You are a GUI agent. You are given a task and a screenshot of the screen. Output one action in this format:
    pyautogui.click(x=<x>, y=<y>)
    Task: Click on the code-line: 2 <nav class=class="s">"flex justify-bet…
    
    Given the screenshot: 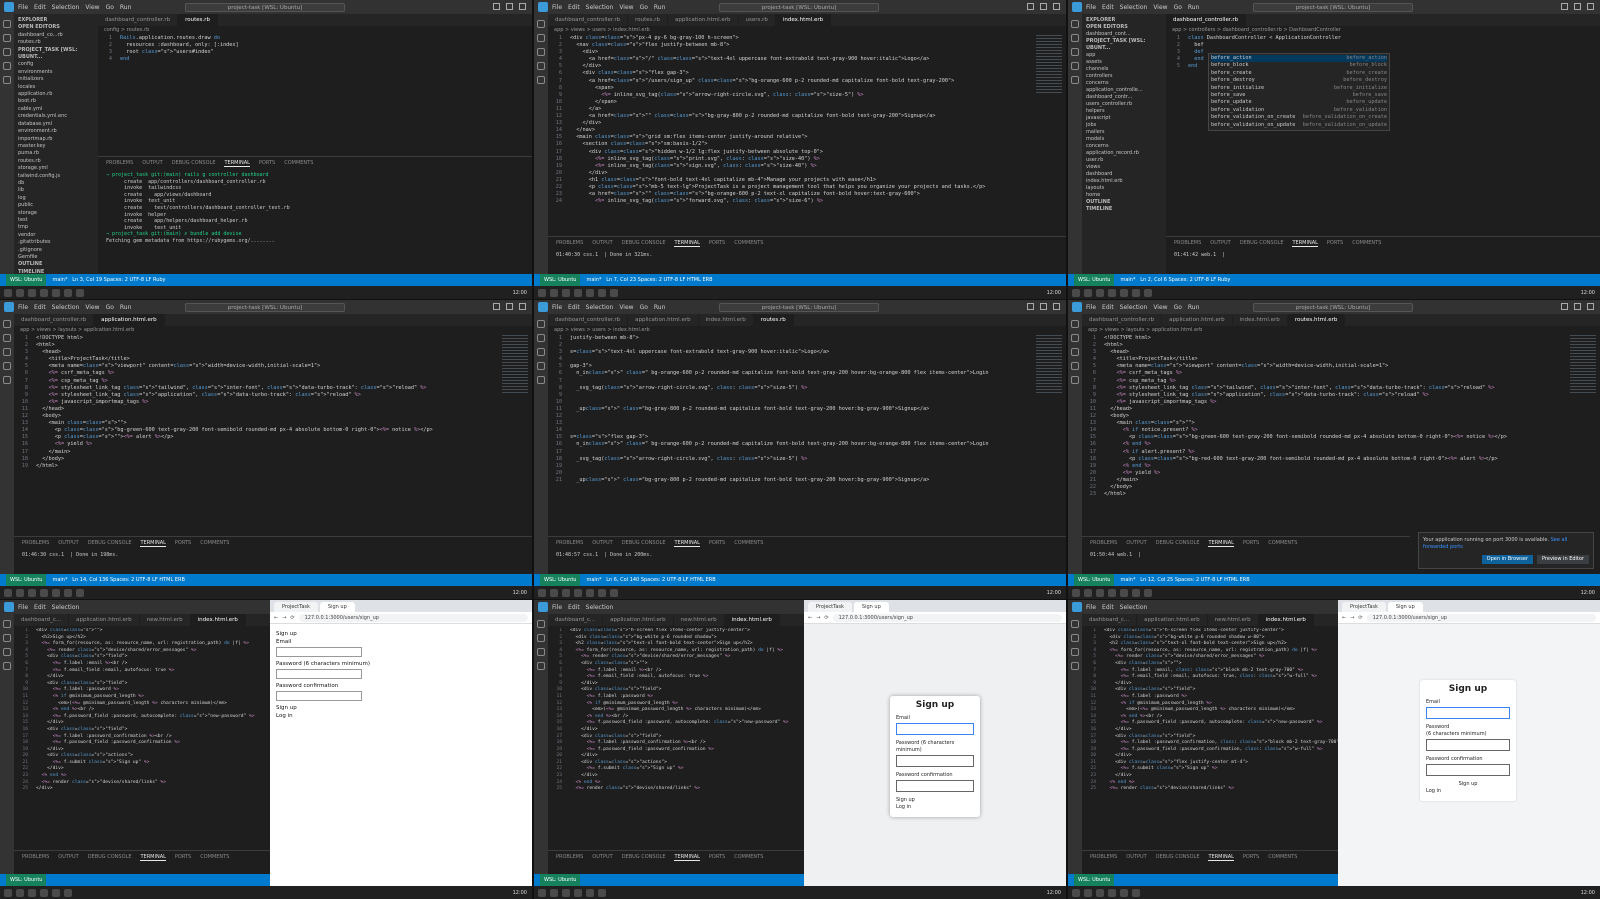 What is the action you would take?
    pyautogui.click(x=807, y=45)
    